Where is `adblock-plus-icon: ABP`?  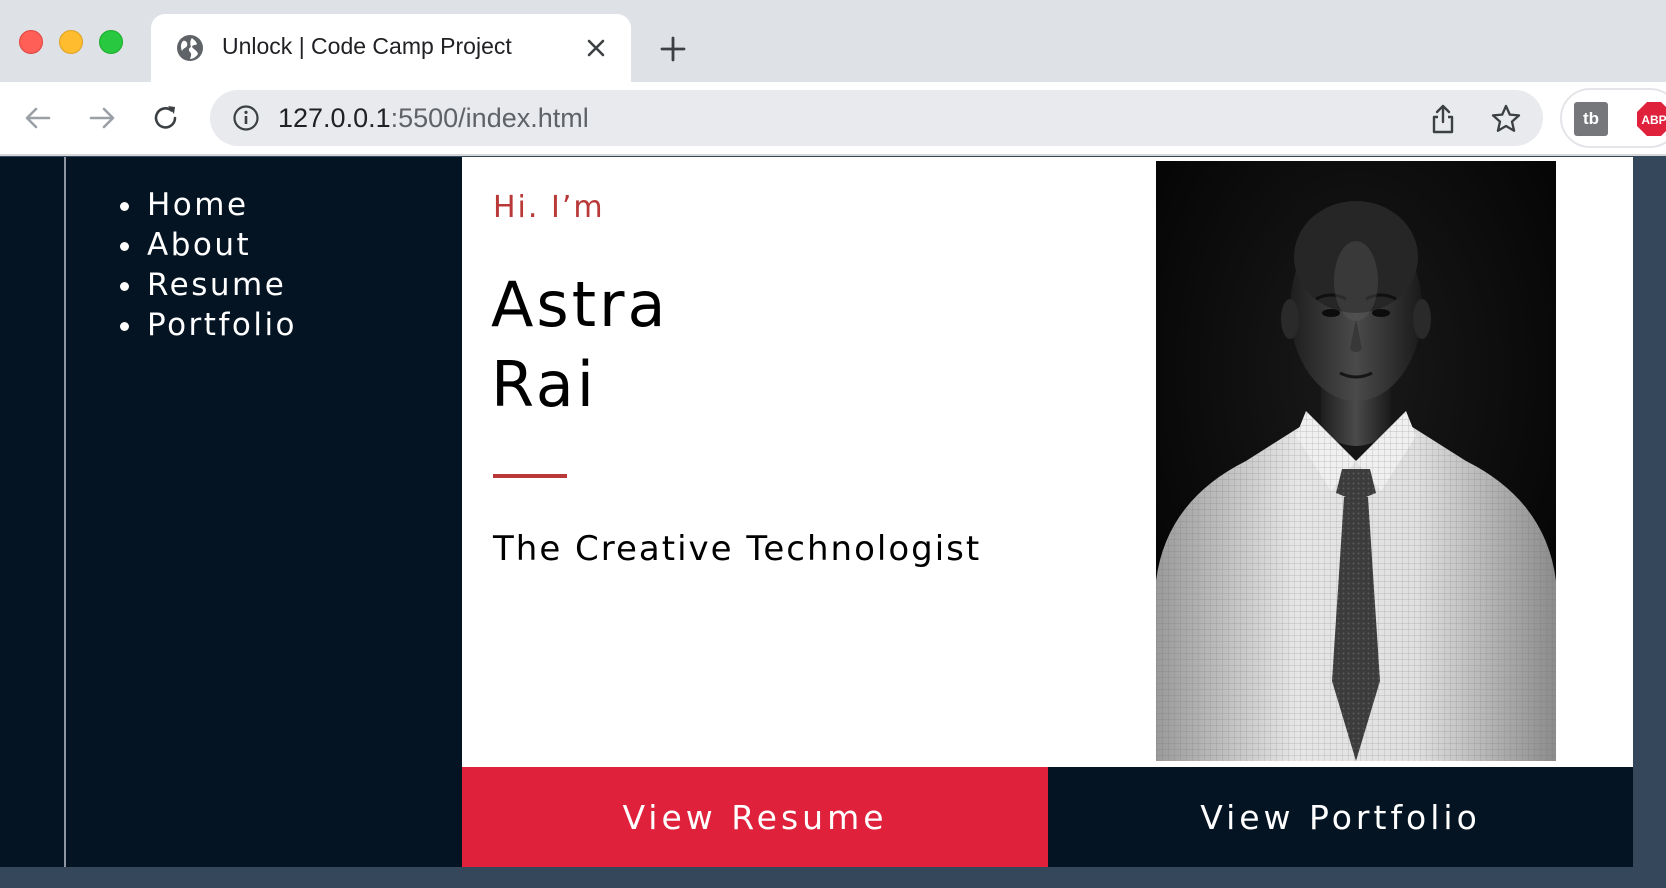 adblock-plus-icon: ABP is located at coordinates (1651, 119).